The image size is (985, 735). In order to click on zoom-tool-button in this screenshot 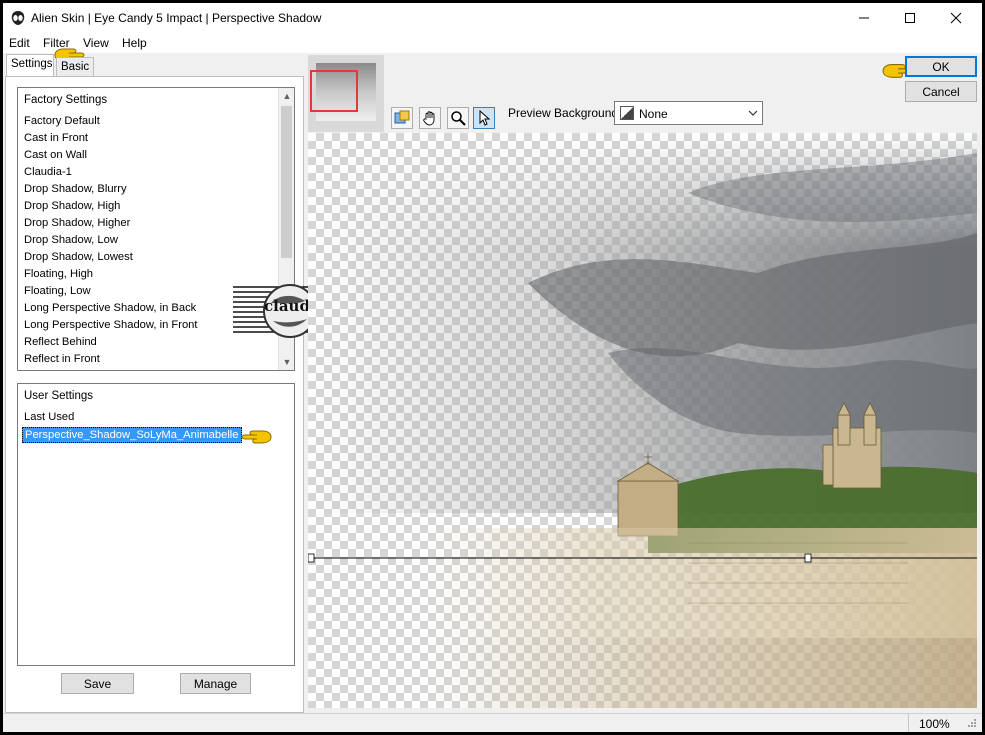, I will do `click(458, 118)`.